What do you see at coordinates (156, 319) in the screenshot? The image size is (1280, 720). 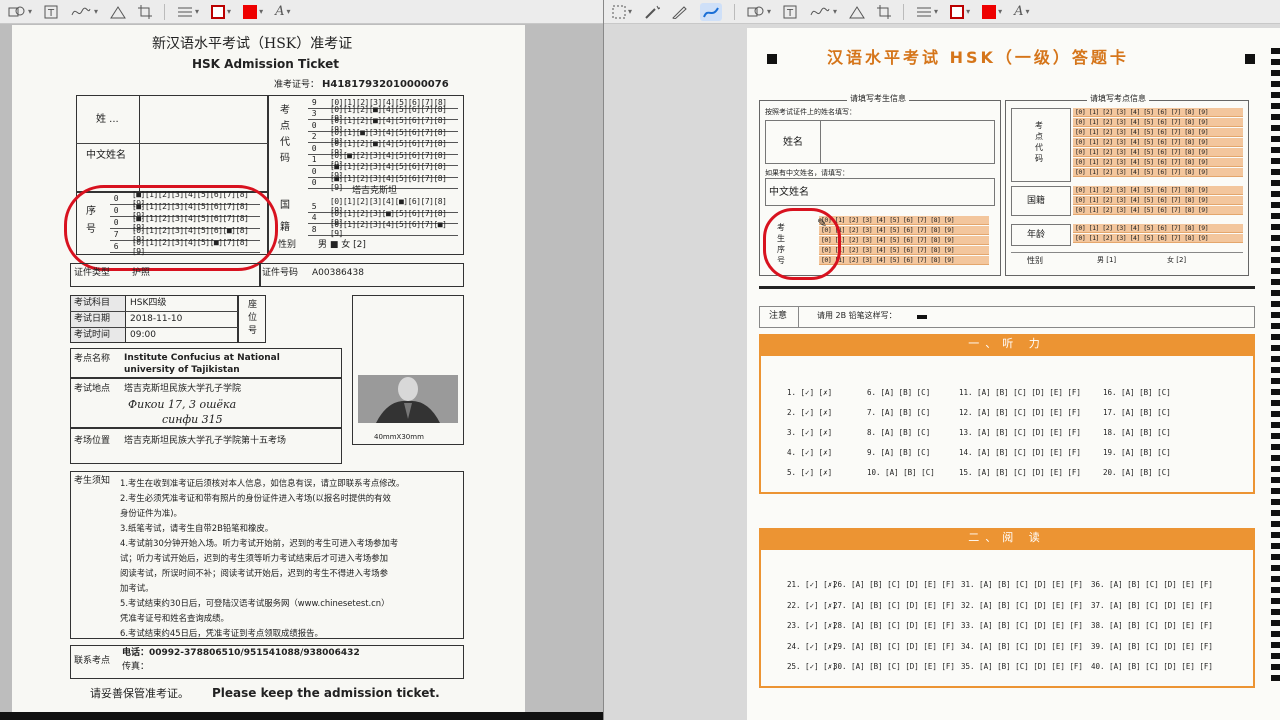 I see `date-value: 2018-11-10` at bounding box center [156, 319].